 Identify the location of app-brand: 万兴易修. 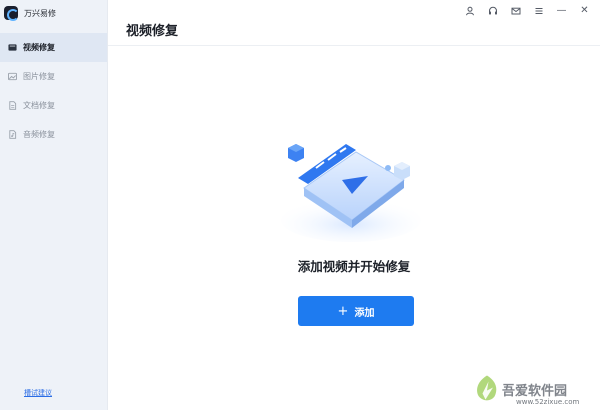
(30, 13).